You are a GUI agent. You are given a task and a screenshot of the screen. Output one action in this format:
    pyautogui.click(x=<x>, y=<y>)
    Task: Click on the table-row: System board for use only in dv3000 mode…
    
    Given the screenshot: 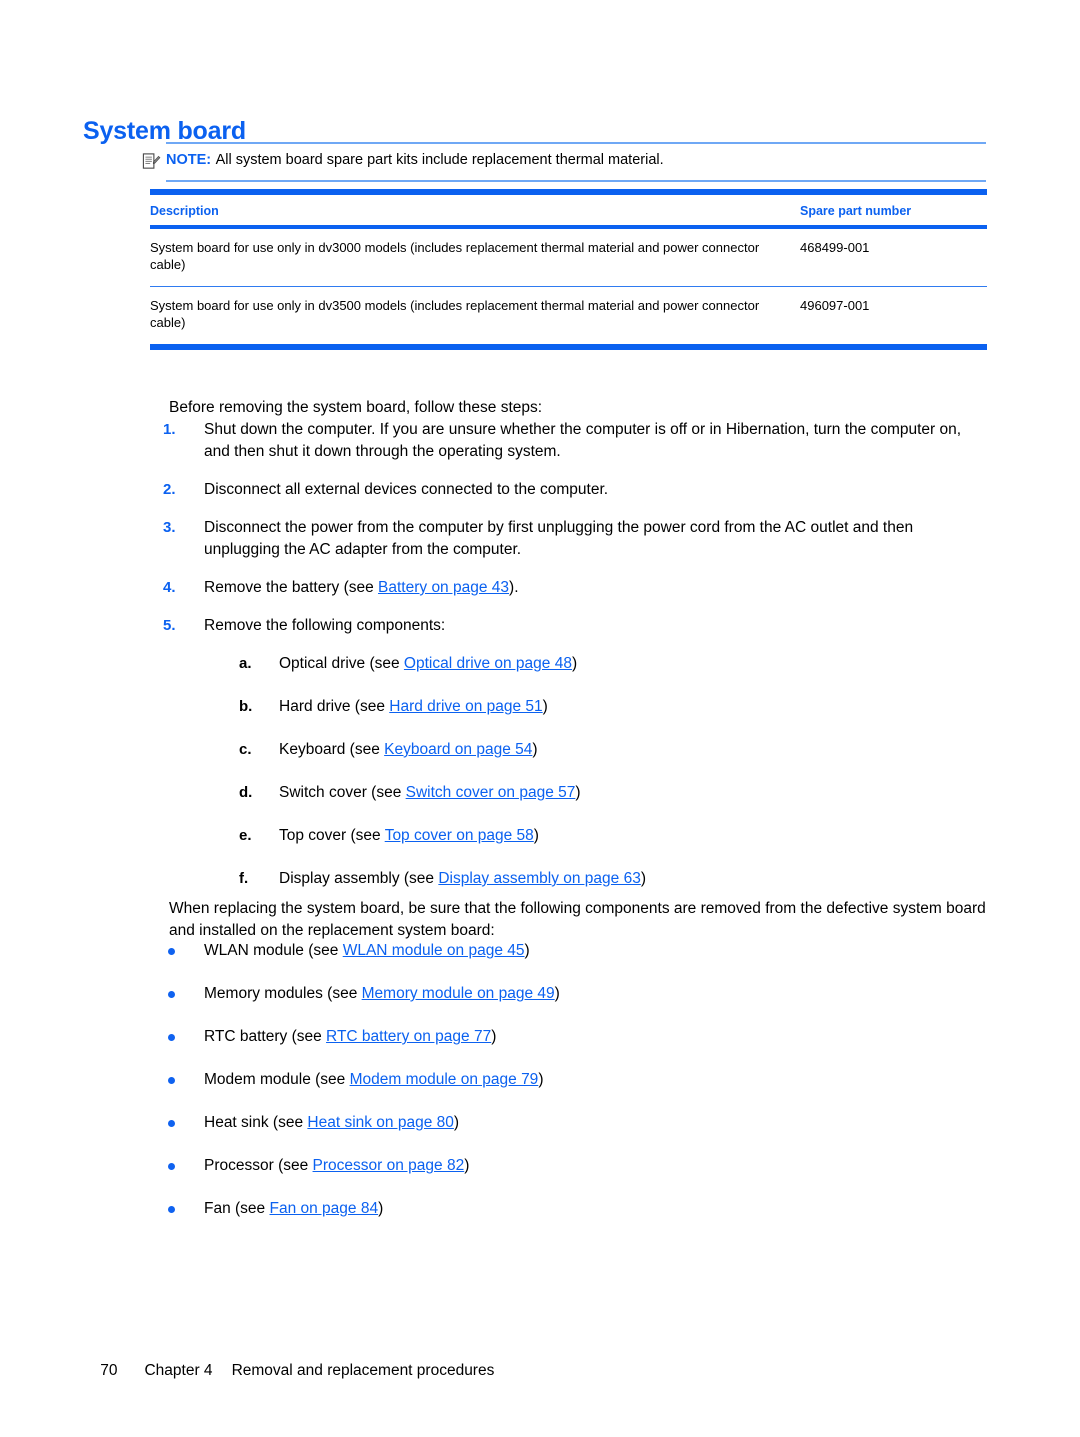 What is the action you would take?
    pyautogui.click(x=568, y=257)
    